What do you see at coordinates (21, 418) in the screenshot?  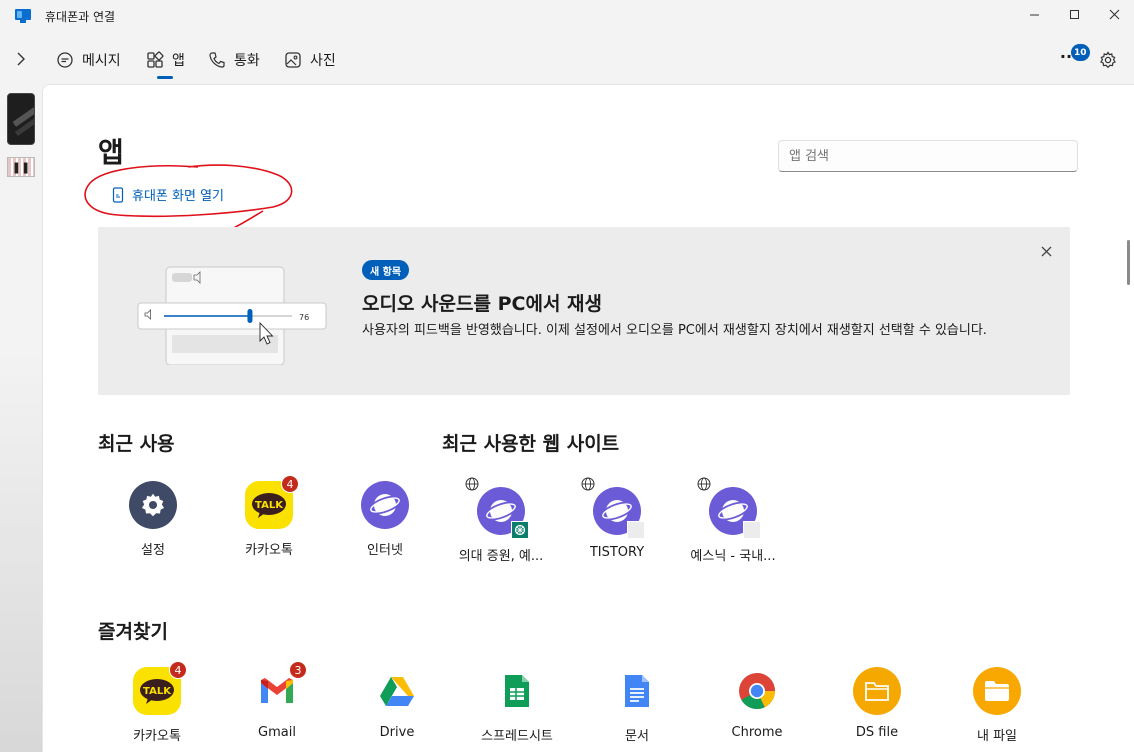 I see `device-rail` at bounding box center [21, 418].